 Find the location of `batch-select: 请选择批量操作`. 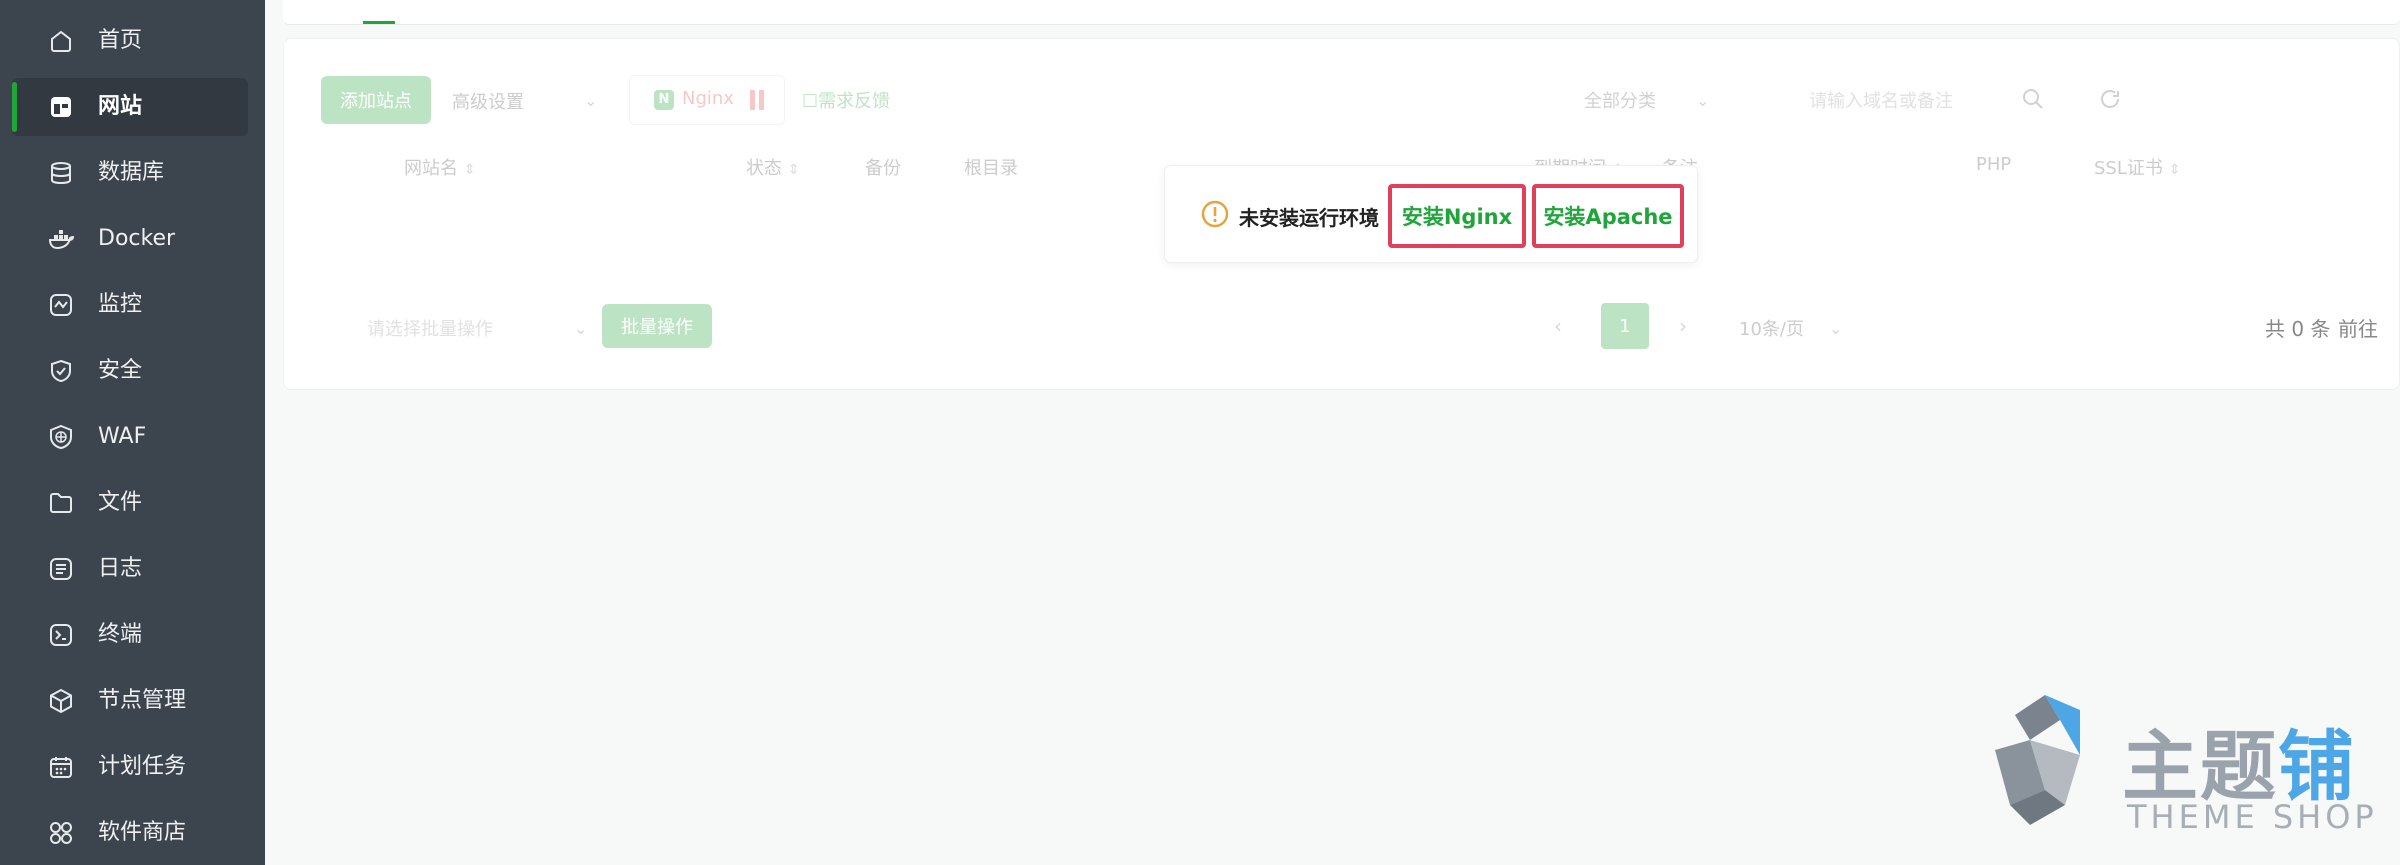

batch-select: 请选择批量操作 is located at coordinates (430, 328).